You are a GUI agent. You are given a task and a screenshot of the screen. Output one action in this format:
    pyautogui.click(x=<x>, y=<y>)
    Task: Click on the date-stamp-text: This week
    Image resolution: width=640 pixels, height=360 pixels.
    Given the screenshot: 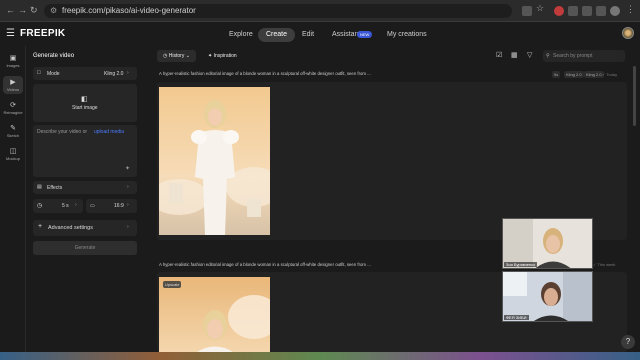 What is the action you would take?
    pyautogui.click(x=606, y=264)
    